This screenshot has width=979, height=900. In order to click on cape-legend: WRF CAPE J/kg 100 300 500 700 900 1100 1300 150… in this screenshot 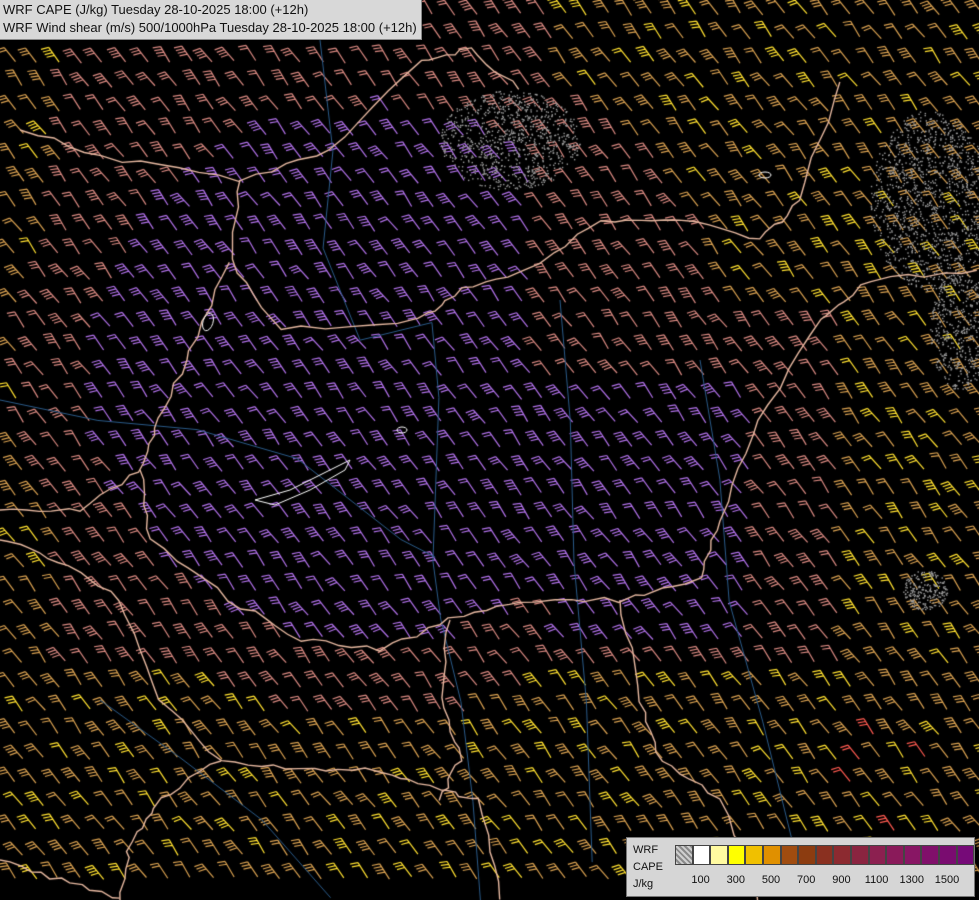, I will do `click(800, 867)`.